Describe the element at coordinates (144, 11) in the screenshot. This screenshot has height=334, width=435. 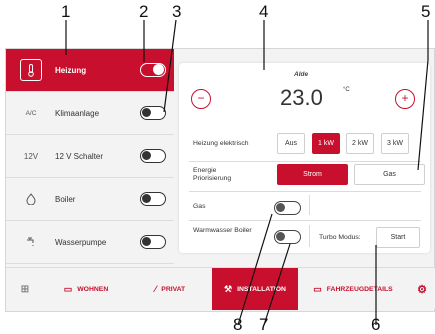
I see `callout-2: 2` at that location.